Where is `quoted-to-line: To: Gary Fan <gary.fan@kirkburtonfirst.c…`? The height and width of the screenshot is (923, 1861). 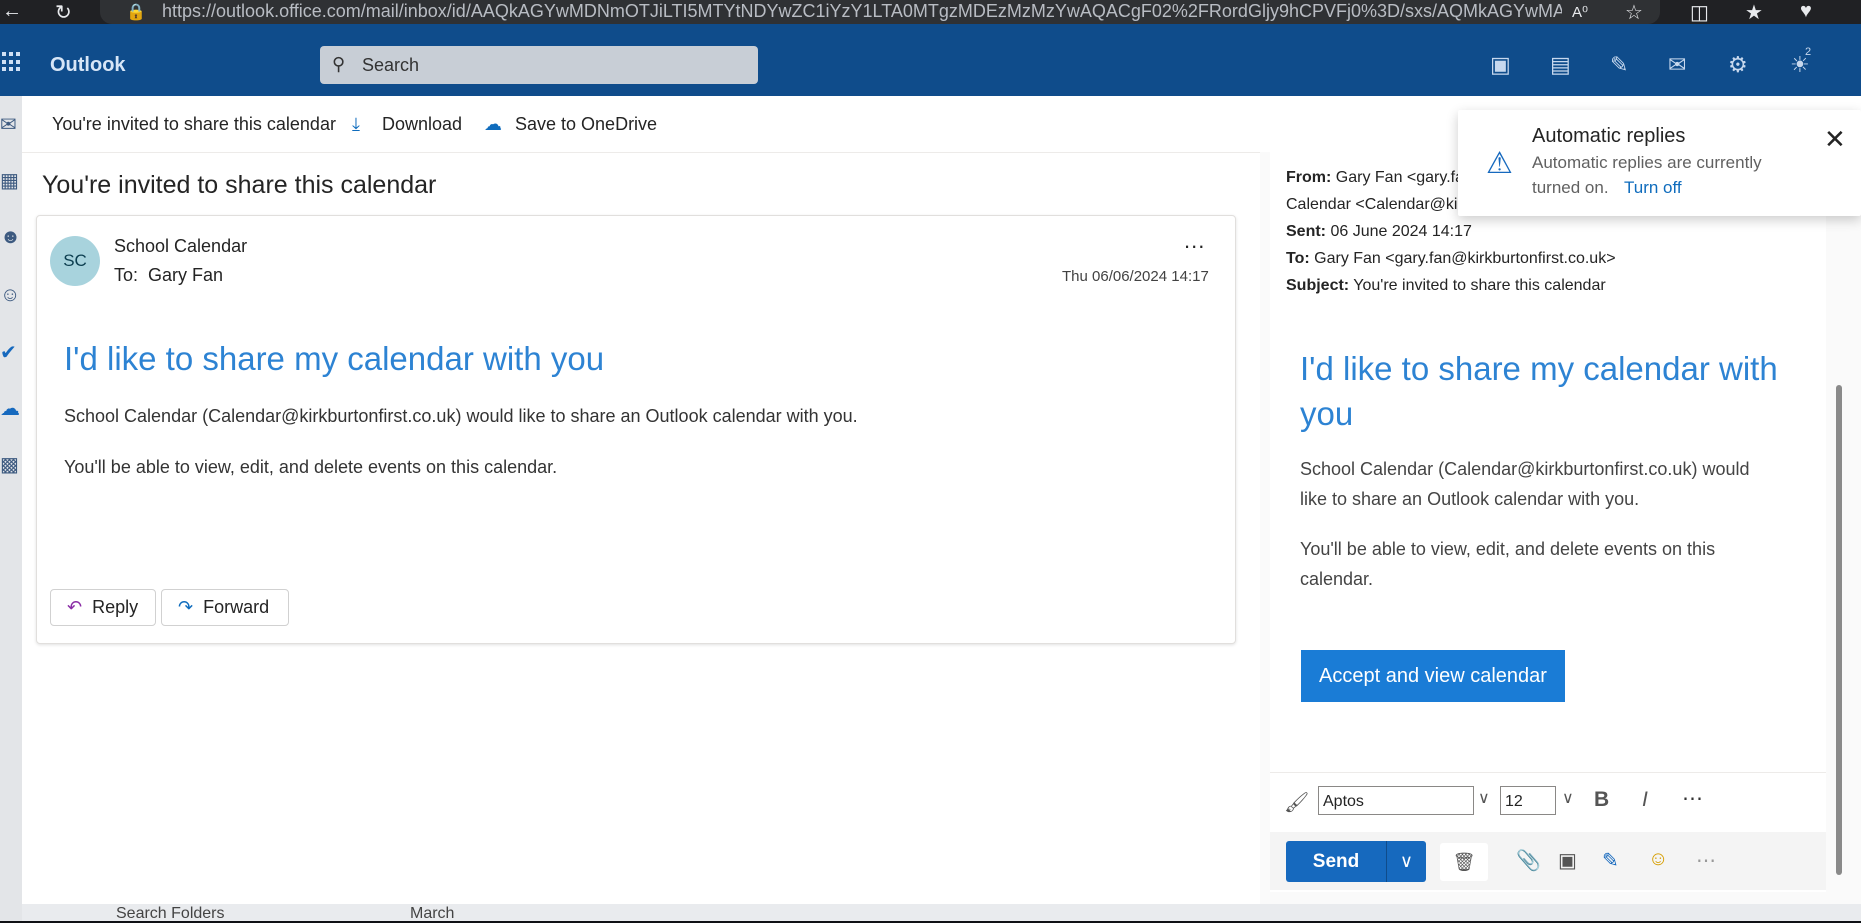 quoted-to-line: To: Gary Fan <gary.fan@kirkburtonfirst.c… is located at coordinates (1451, 259).